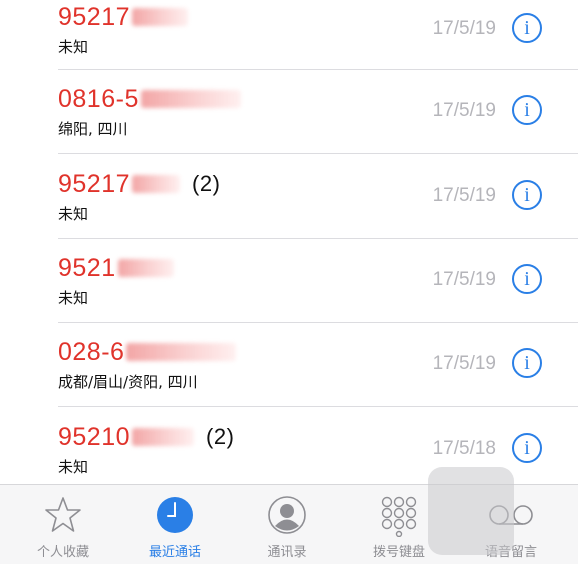  What do you see at coordinates (129, 17) in the screenshot?
I see `call-number: 95217` at bounding box center [129, 17].